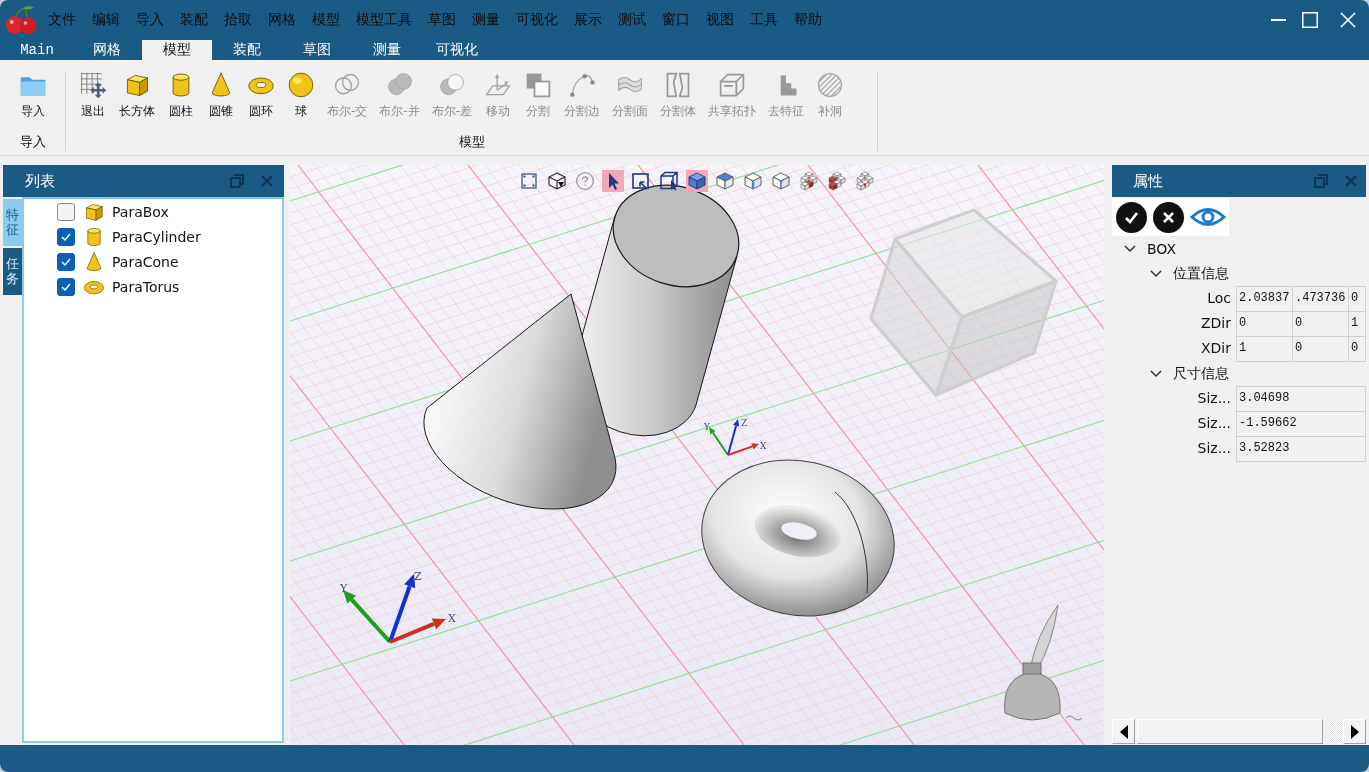 The height and width of the screenshot is (772, 1369). Describe the element at coordinates (1219, 298) in the screenshot. I see `property-label: Loc` at that location.